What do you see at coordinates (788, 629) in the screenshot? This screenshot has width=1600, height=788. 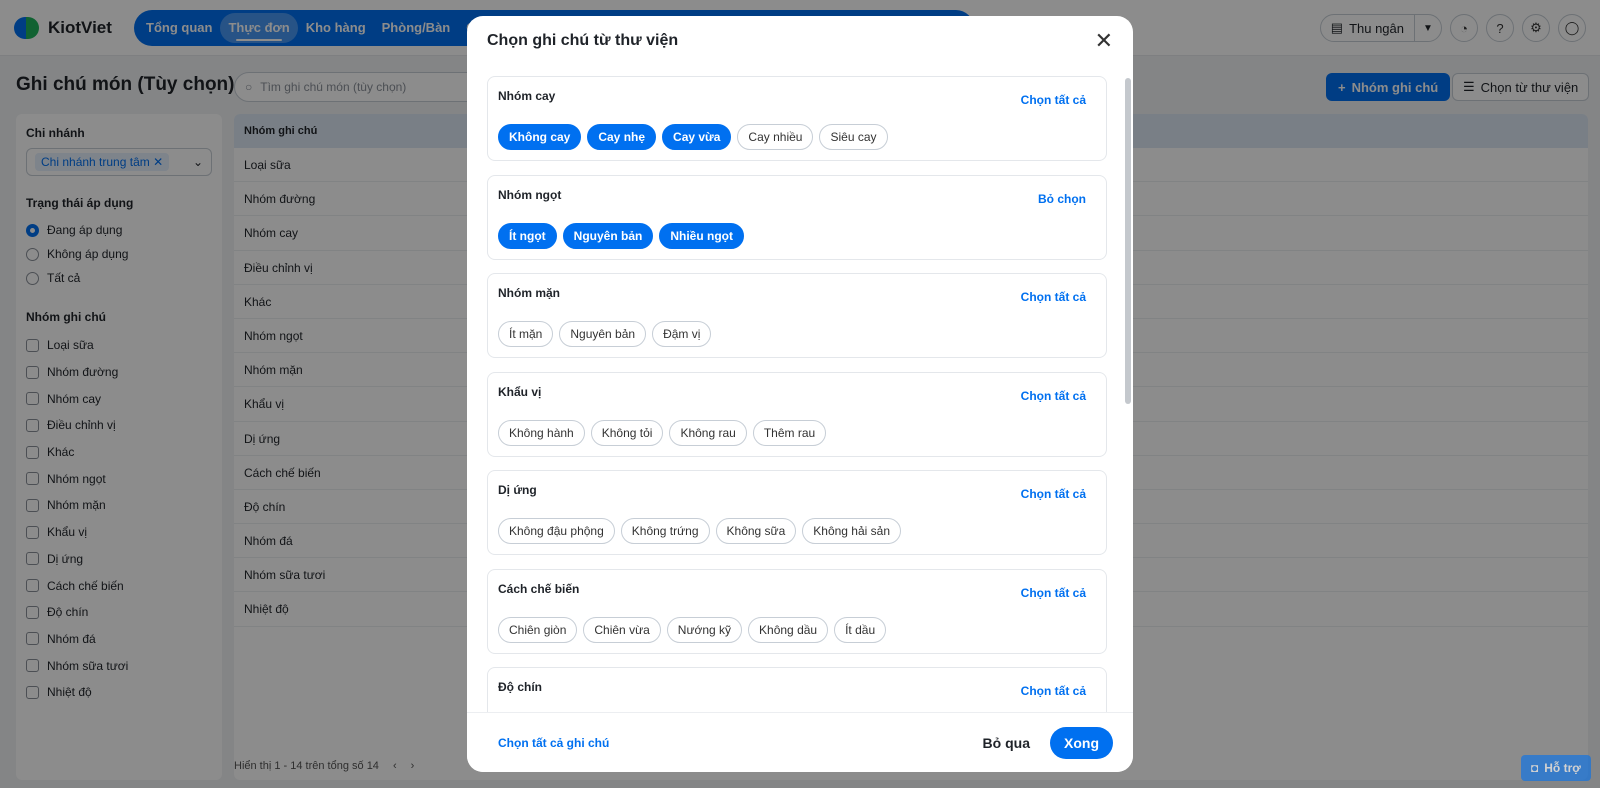 I see `note-chip: Không dầu` at bounding box center [788, 629].